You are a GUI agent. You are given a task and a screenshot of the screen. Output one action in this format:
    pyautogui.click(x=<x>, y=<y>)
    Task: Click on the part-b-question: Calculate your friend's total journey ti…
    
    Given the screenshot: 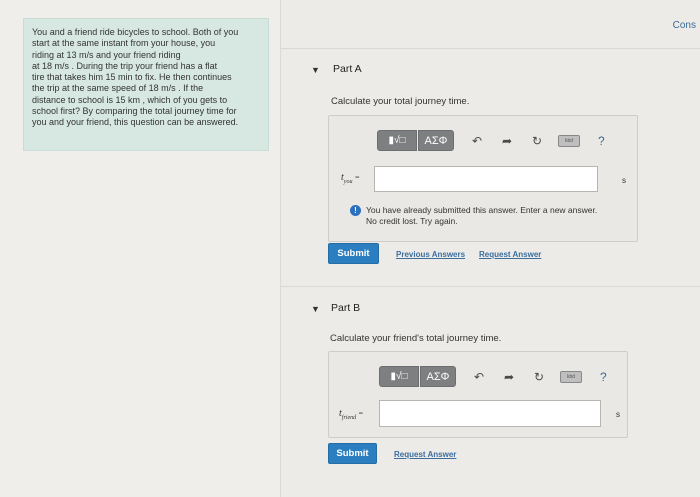 What is the action you would take?
    pyautogui.click(x=416, y=338)
    